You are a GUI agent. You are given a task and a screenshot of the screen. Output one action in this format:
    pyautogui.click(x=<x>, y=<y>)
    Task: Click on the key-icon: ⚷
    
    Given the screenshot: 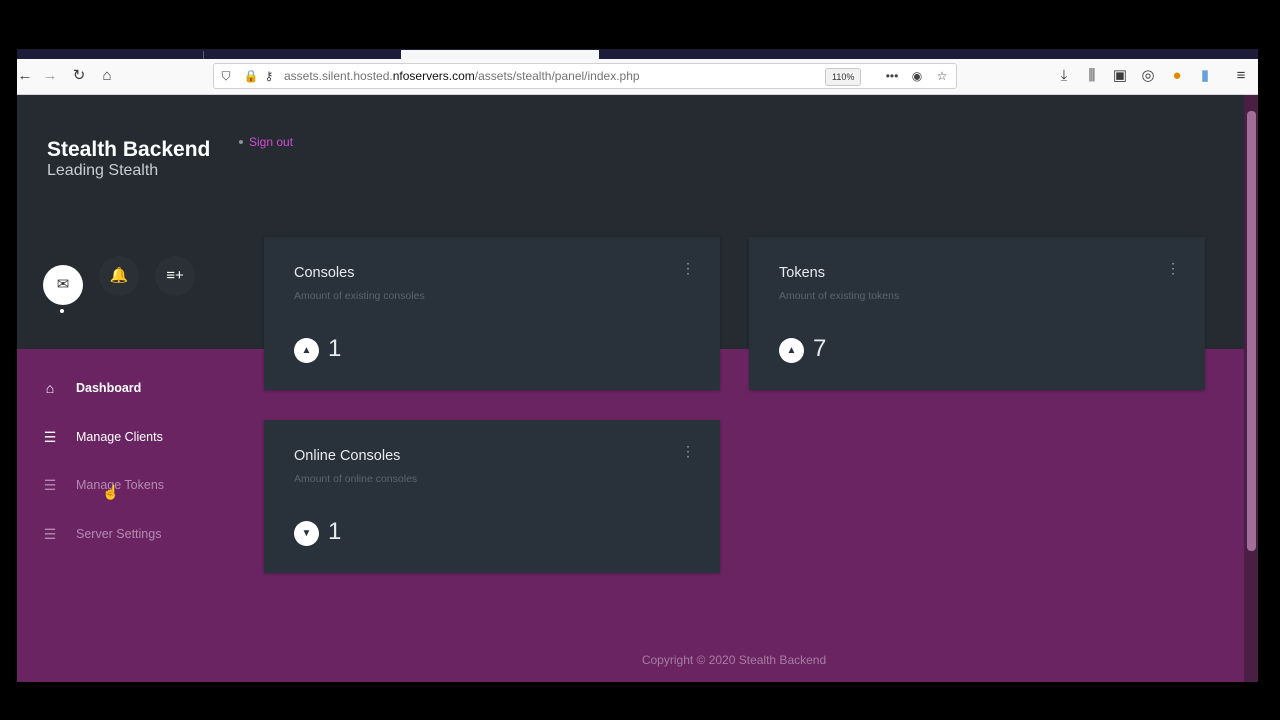 What is the action you would take?
    pyautogui.click(x=269, y=76)
    